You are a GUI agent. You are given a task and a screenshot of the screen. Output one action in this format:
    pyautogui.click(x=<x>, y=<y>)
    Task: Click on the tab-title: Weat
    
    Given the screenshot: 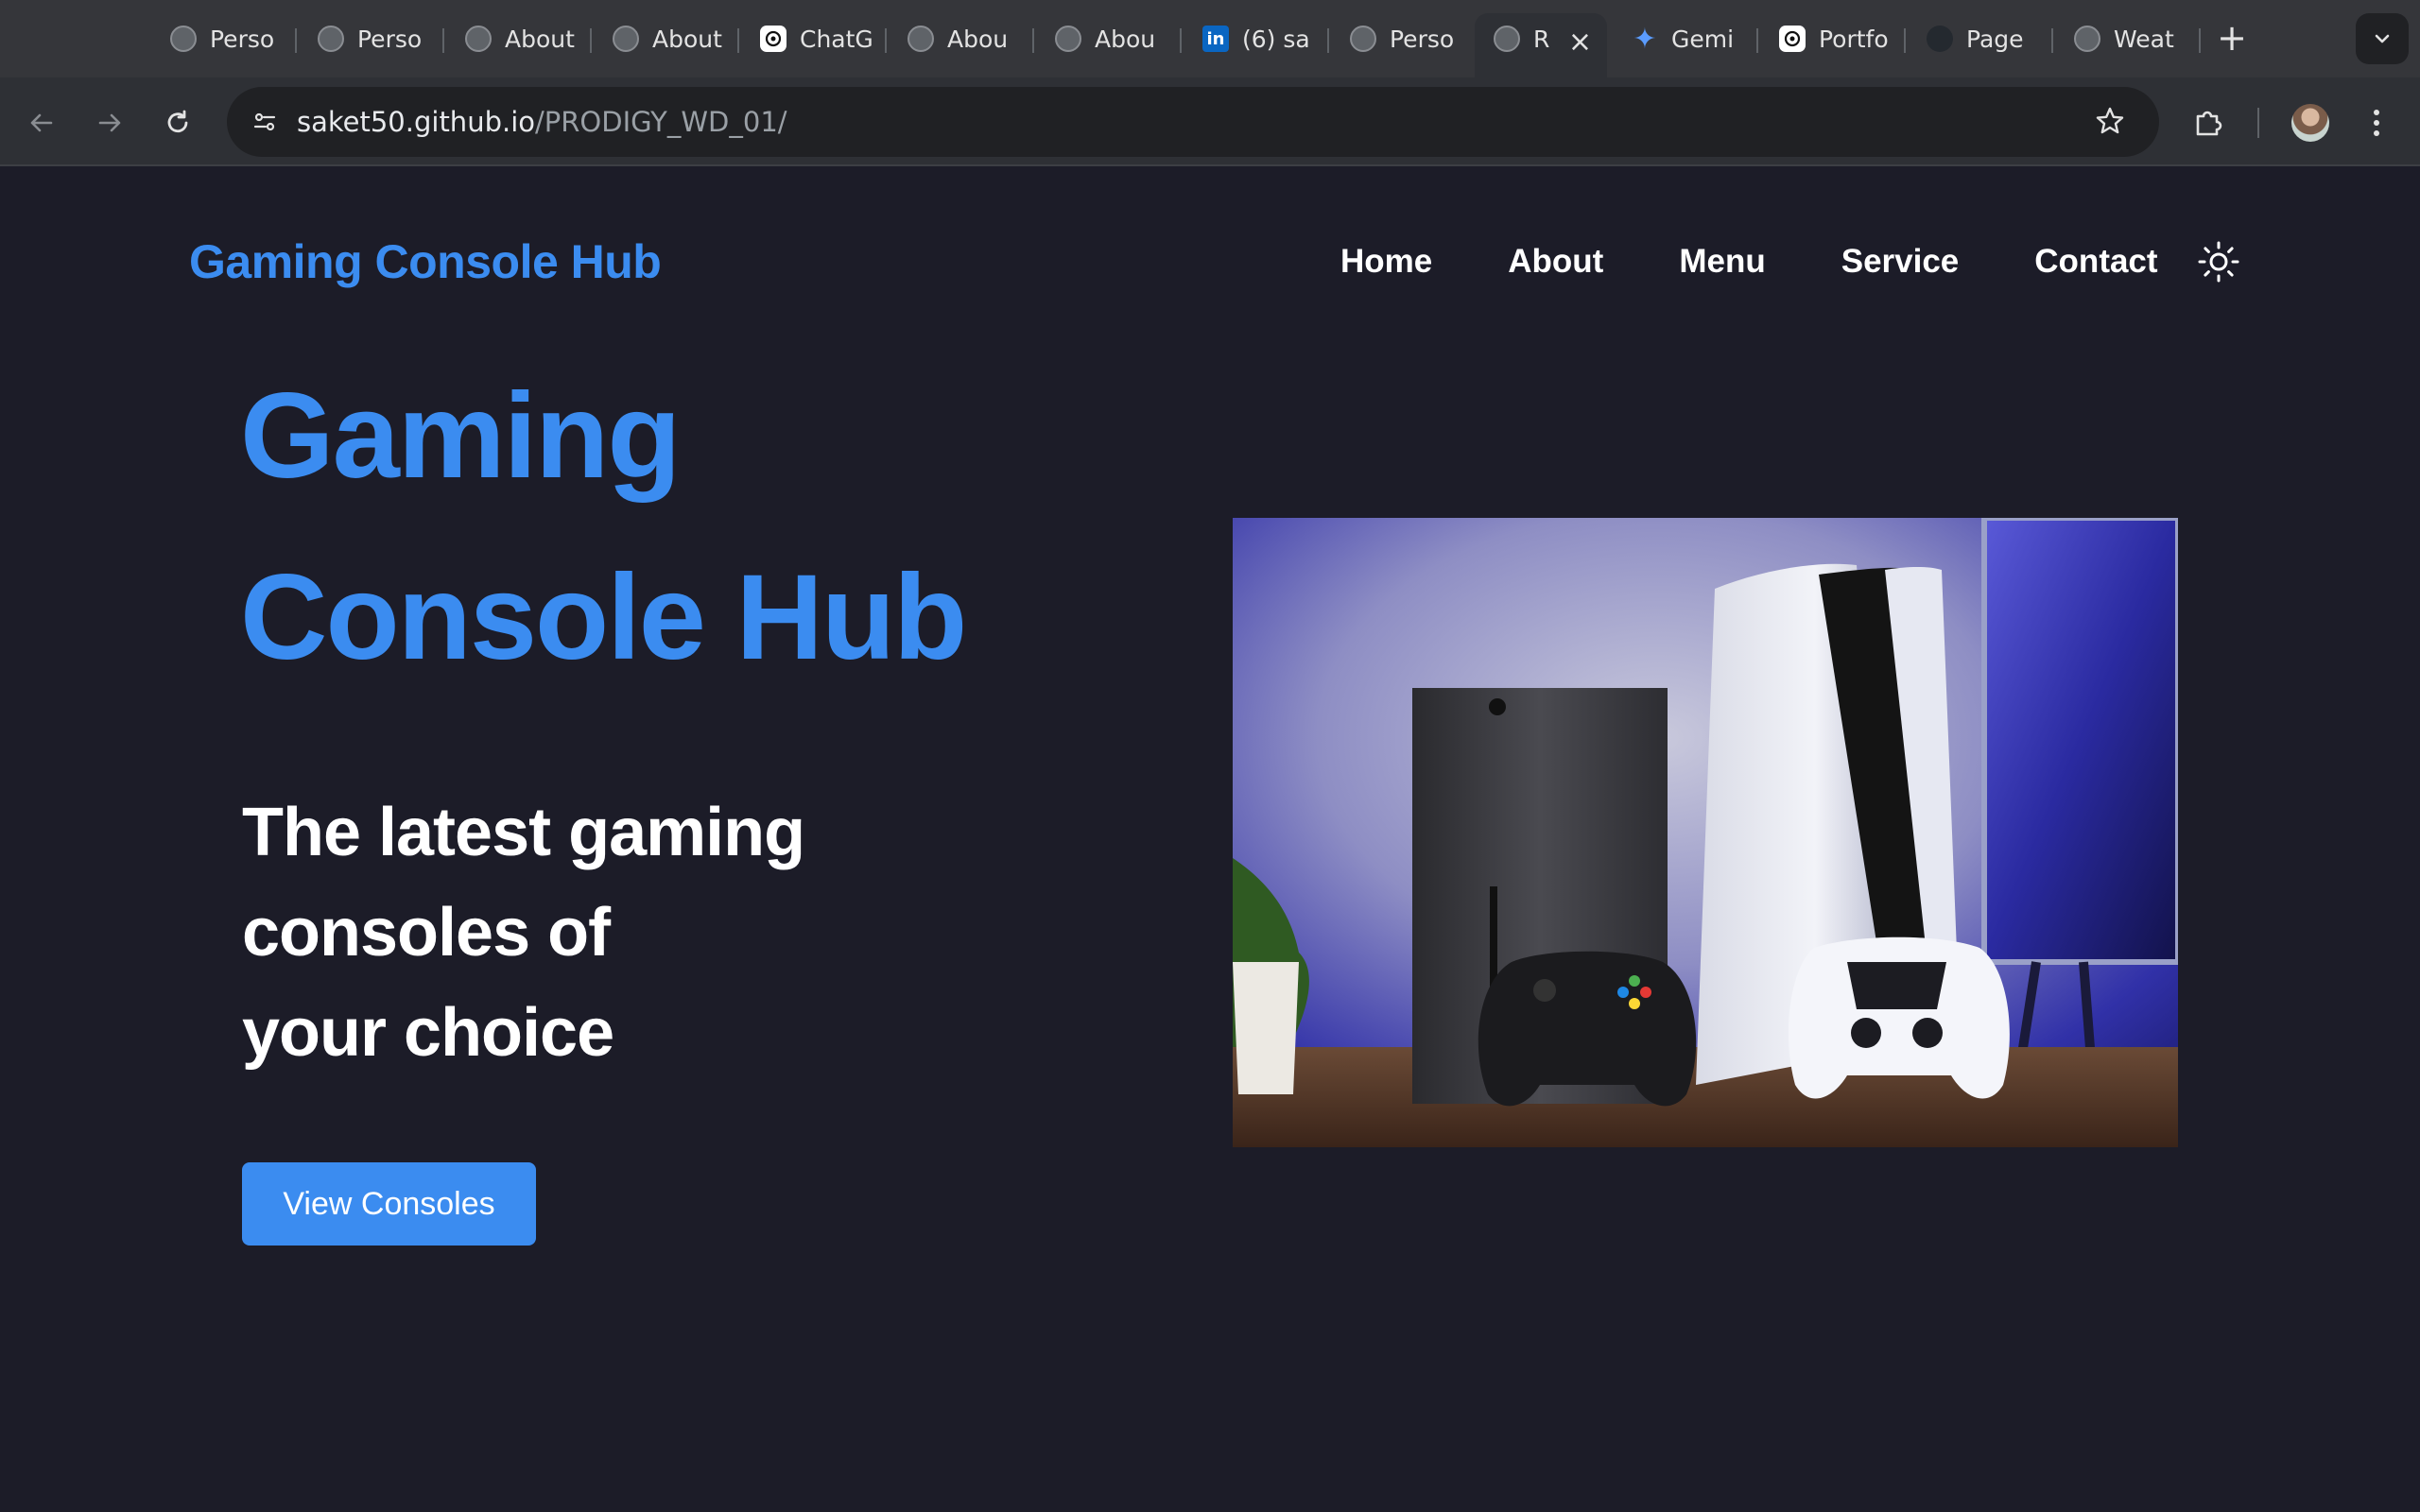 What is the action you would take?
    pyautogui.click(x=2144, y=39)
    